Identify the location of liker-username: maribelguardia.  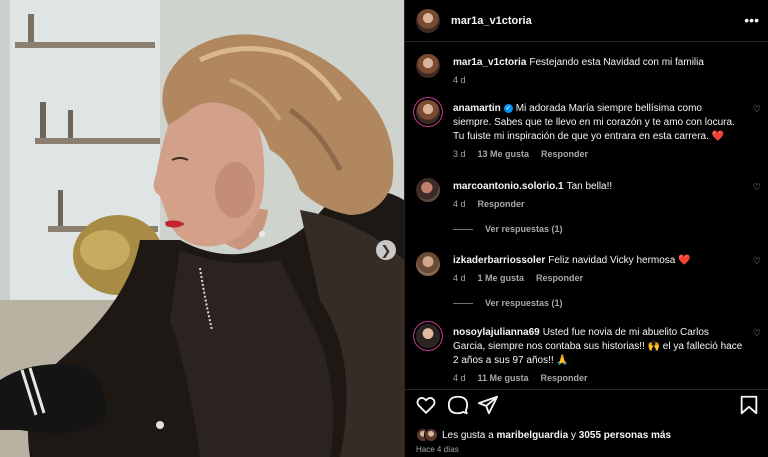
(533, 435).